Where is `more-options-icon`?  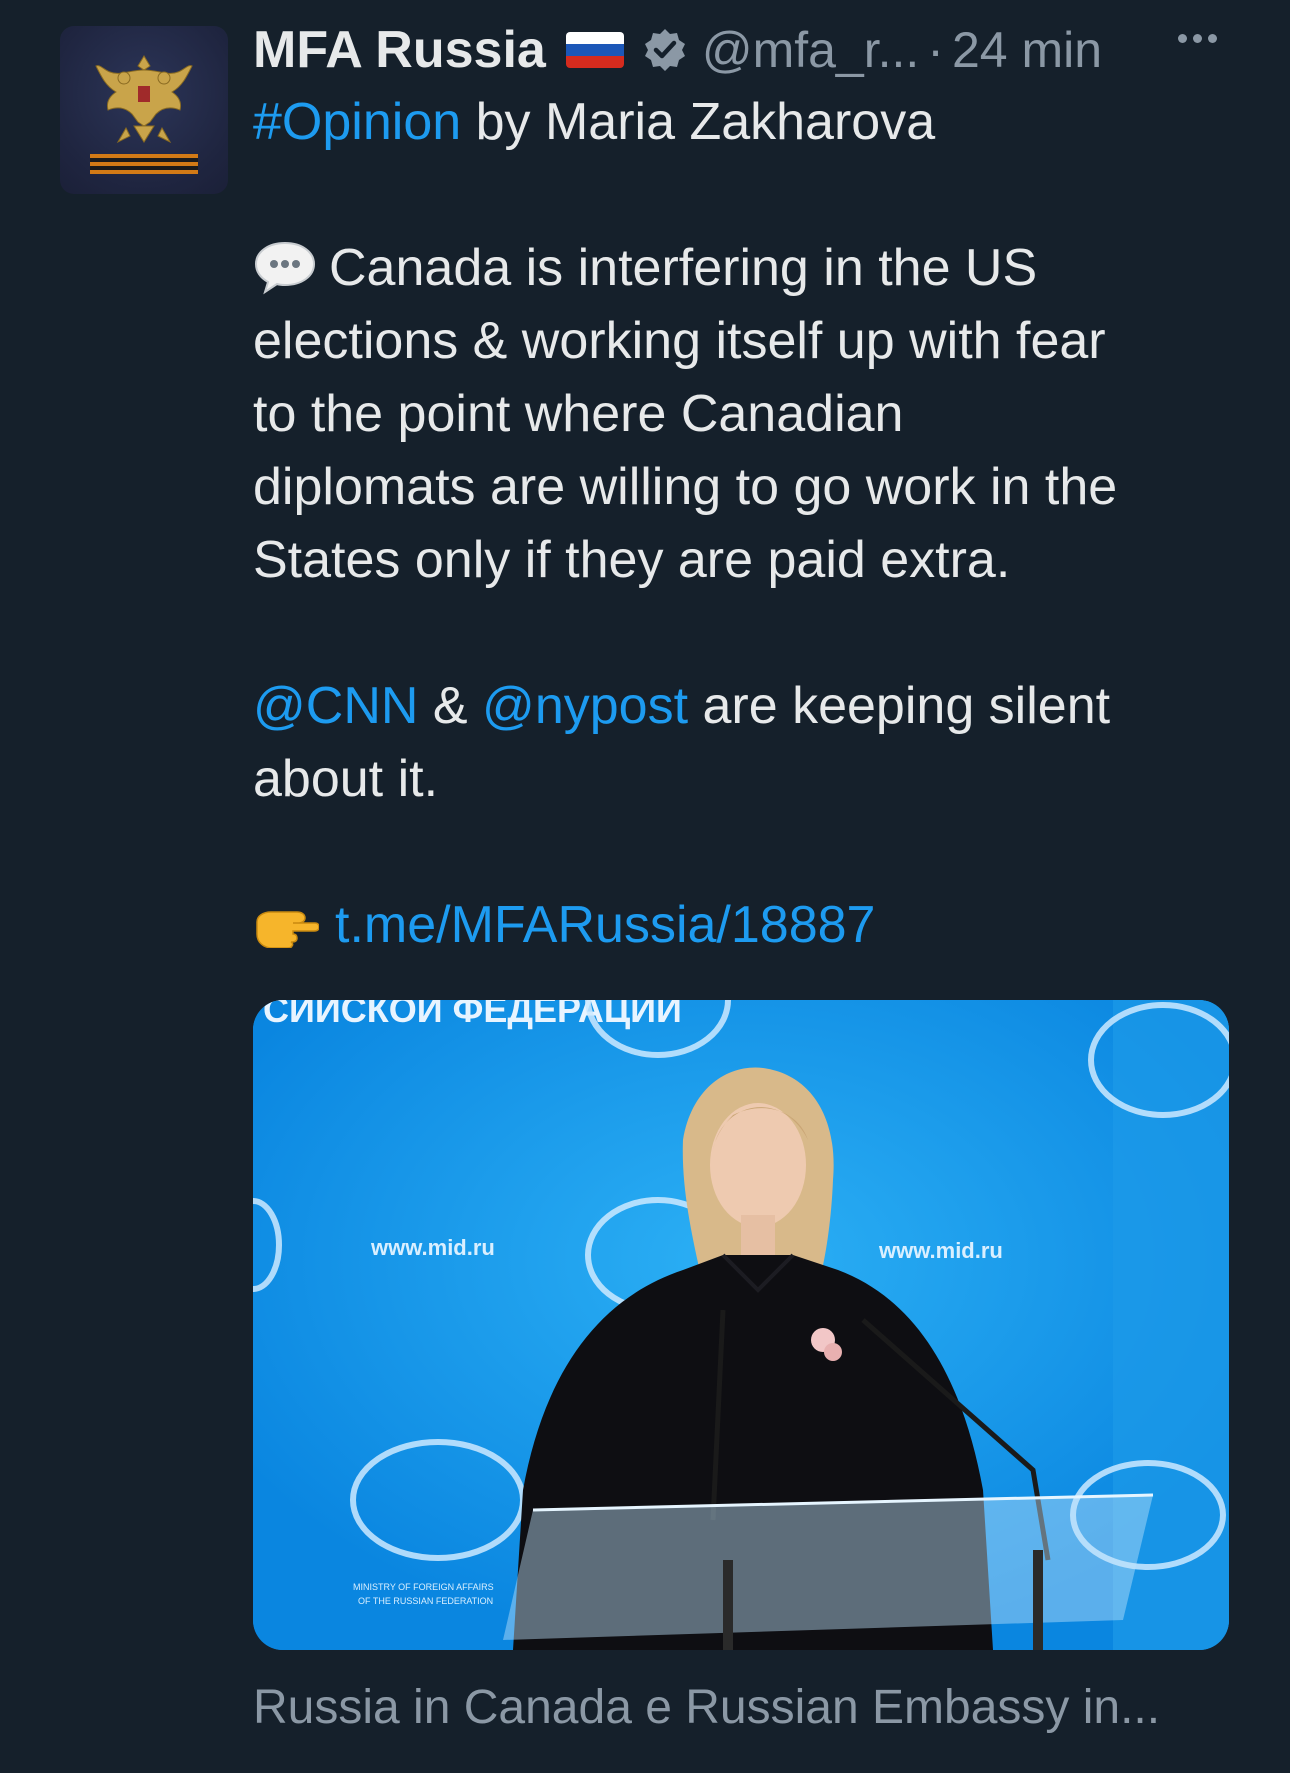
more-options-icon is located at coordinates (1202, 40).